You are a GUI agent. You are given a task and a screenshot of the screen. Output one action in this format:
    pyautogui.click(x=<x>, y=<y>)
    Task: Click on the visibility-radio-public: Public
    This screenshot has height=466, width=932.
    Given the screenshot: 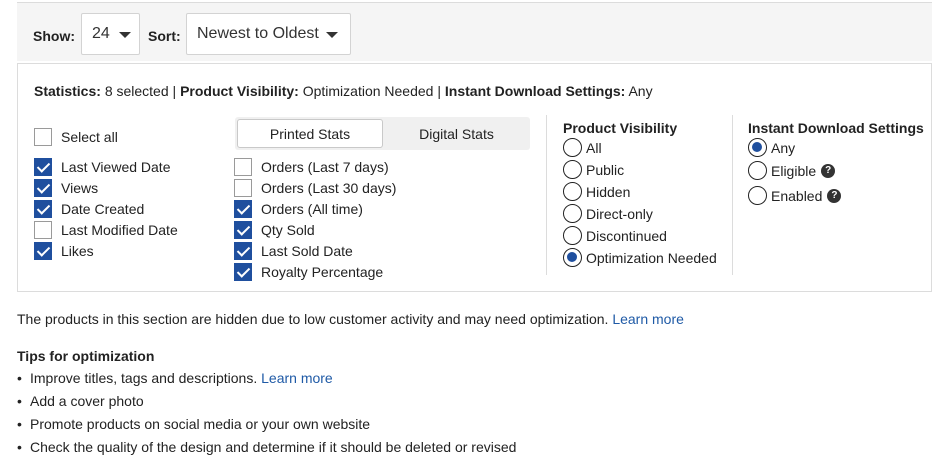 What is the action you would take?
    pyautogui.click(x=593, y=169)
    